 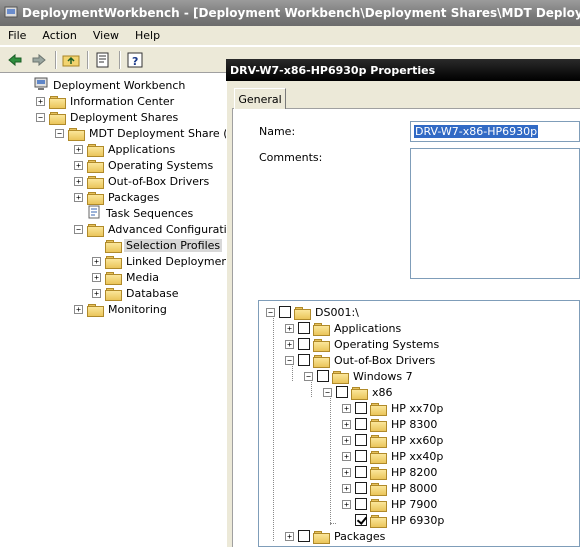 I want to click on tab-general: General, so click(x=260, y=98).